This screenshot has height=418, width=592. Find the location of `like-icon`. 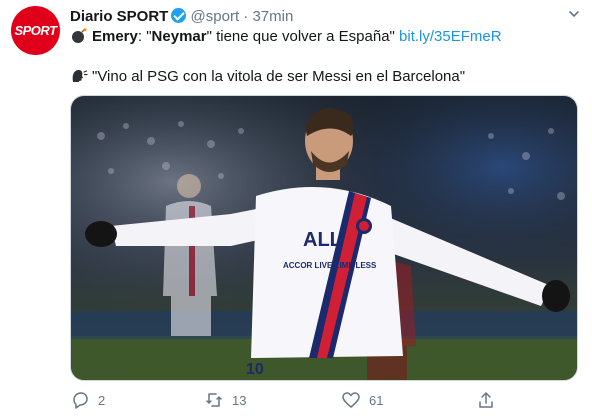

like-icon is located at coordinates (351, 400).